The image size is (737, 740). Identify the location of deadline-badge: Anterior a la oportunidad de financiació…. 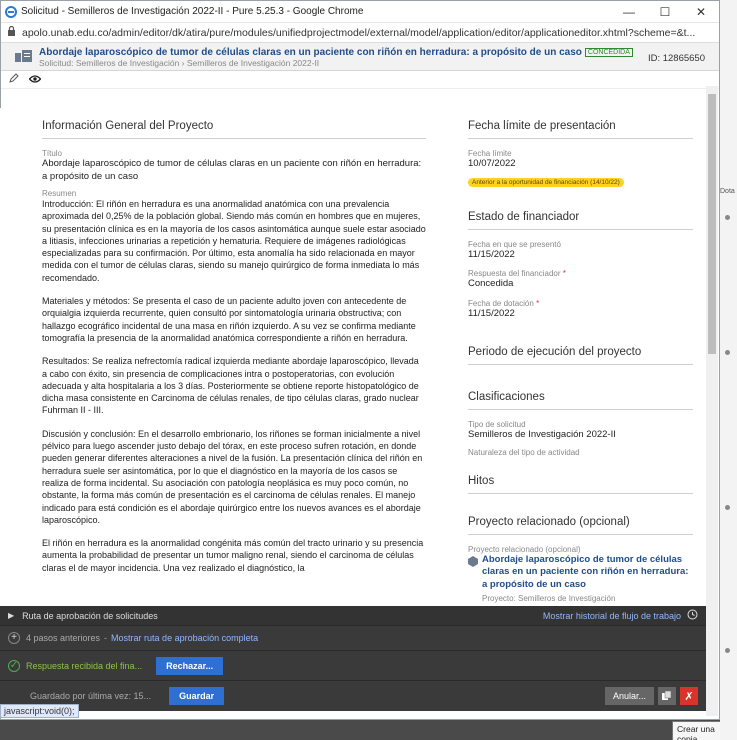
(546, 182).